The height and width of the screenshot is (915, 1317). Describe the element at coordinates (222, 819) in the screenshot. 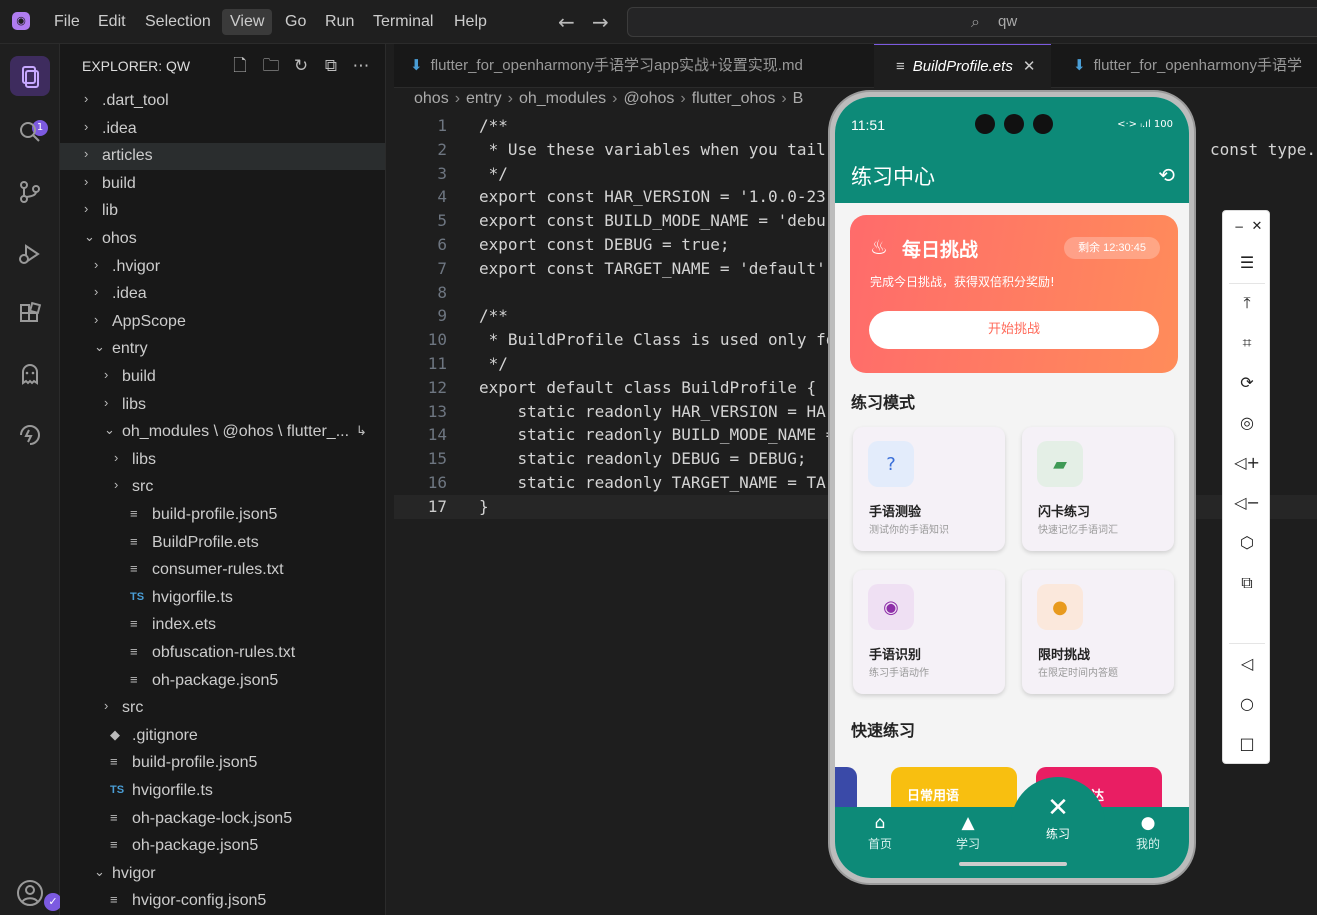

I see `tree-item: ≡ oh-package-lock.json5` at that location.